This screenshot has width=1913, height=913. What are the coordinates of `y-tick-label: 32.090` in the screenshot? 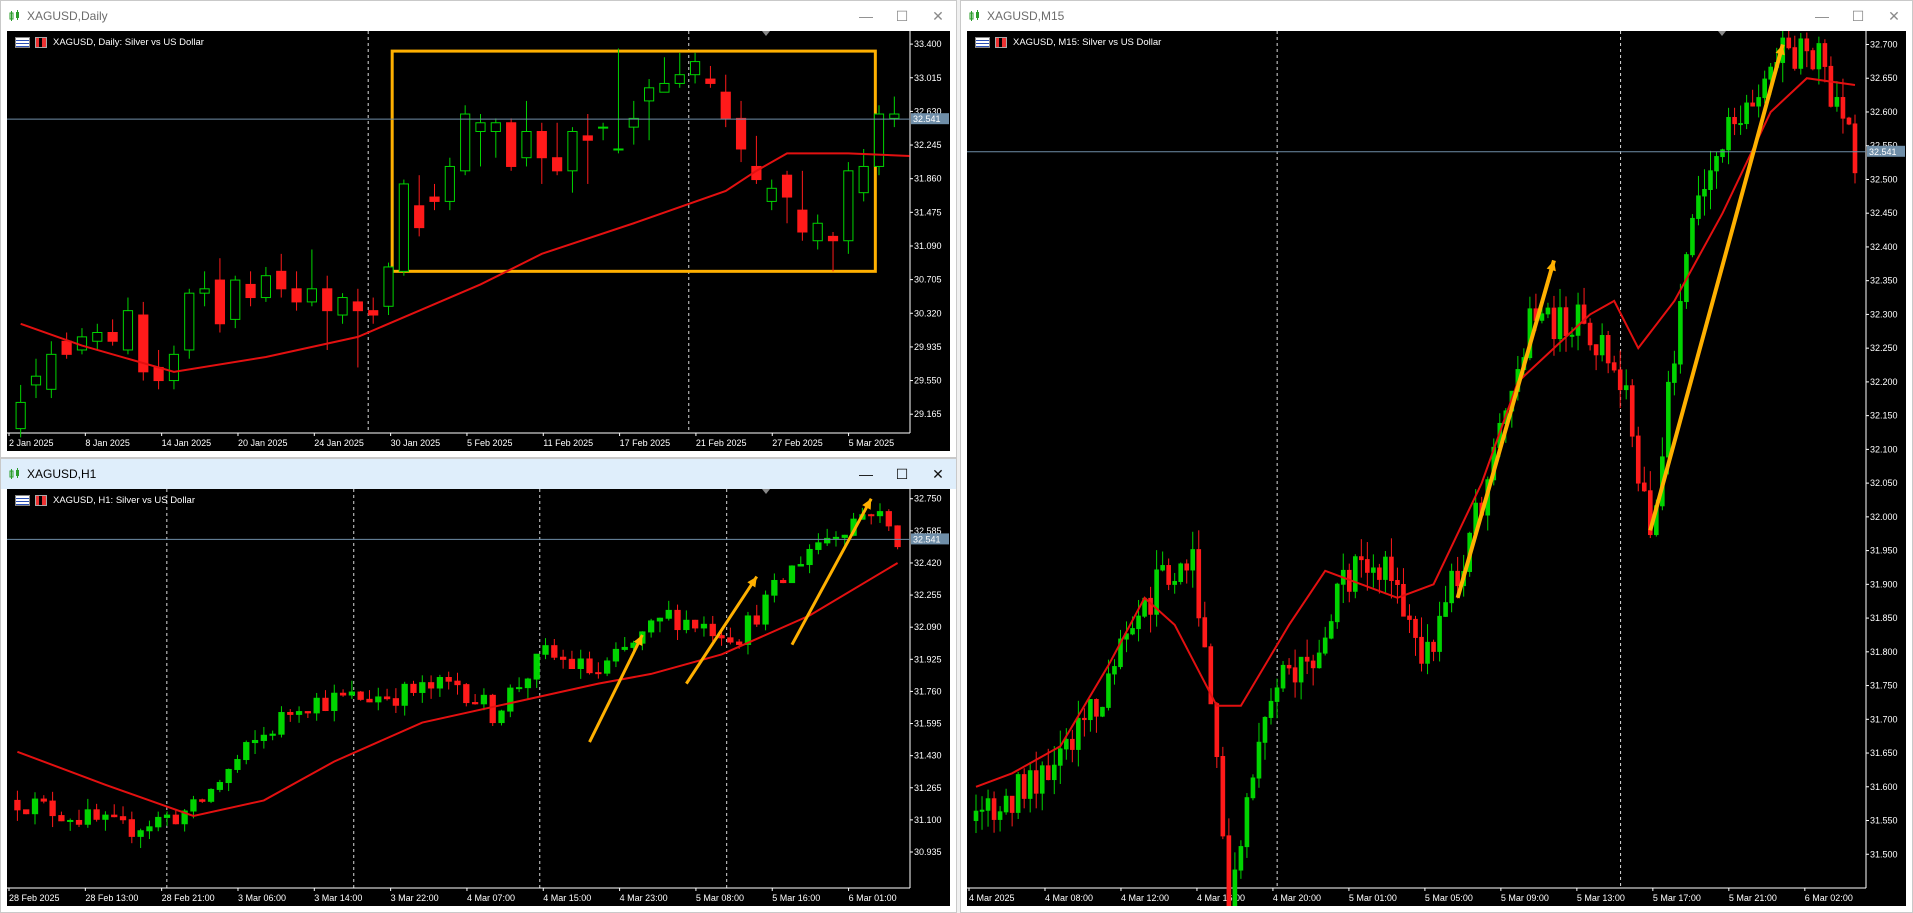 It's located at (928, 627).